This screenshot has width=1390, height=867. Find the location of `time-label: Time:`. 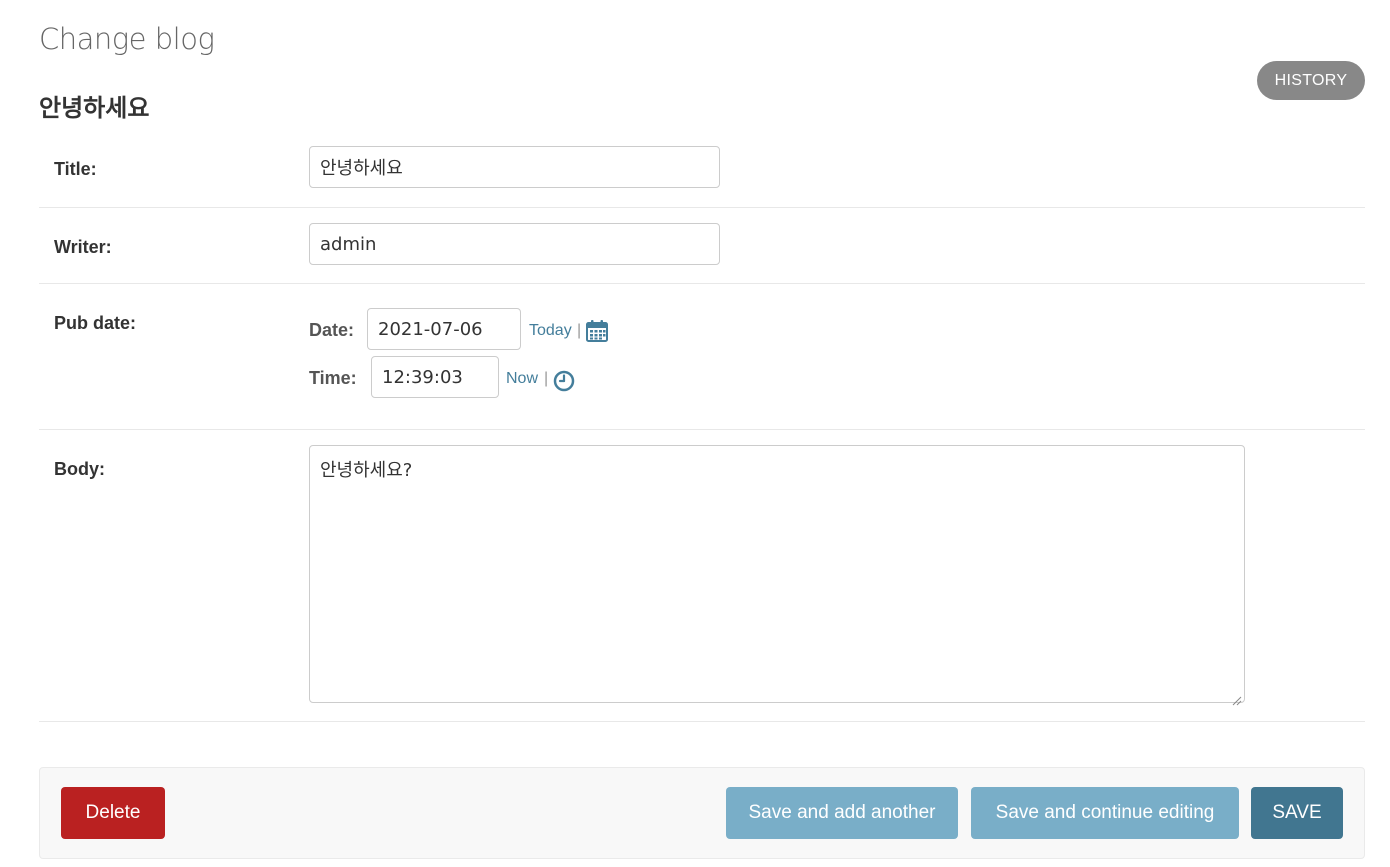

time-label: Time: is located at coordinates (333, 378).